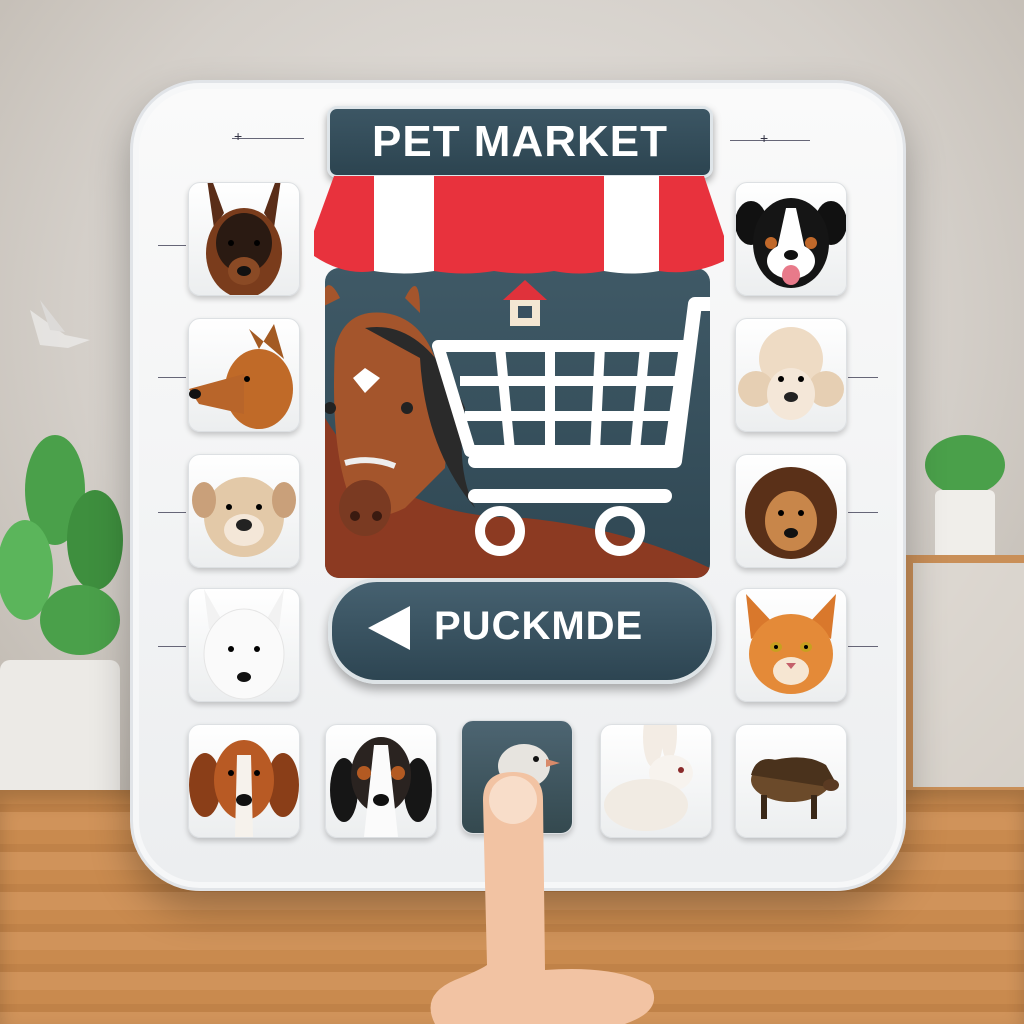 This screenshot has width=1024, height=1024. I want to click on pet-tile-boar, so click(791, 781).